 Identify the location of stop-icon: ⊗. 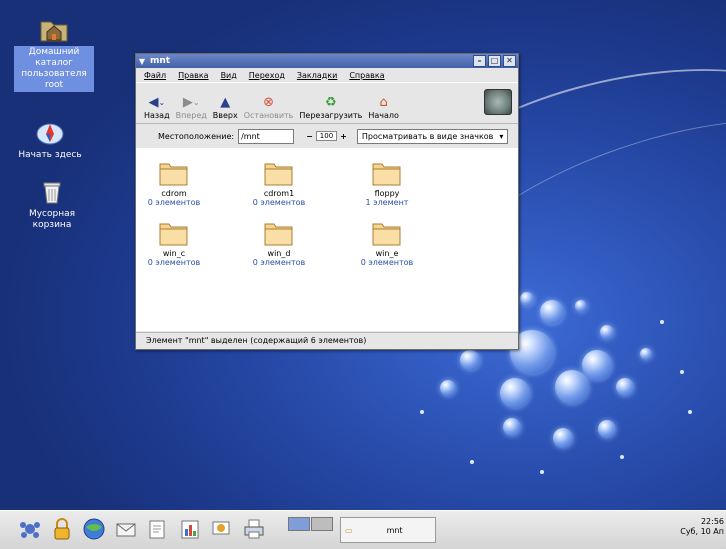
(268, 102).